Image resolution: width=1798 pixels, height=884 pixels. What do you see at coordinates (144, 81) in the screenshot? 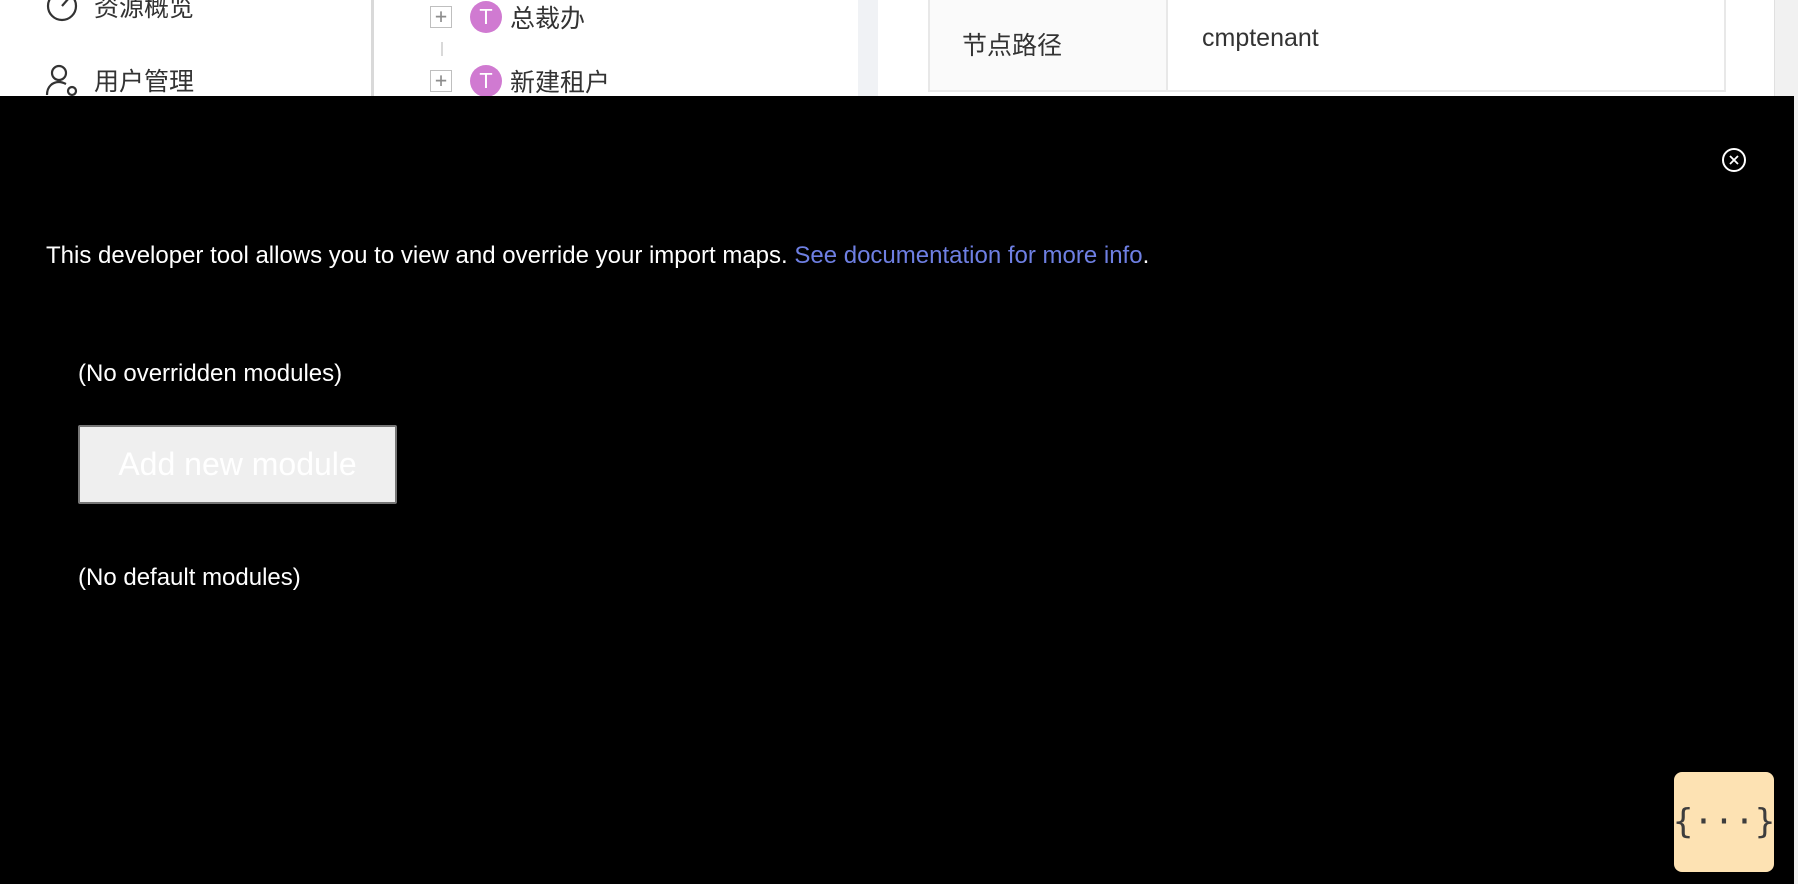
I see `nav-item-label: 用户管理` at bounding box center [144, 81].